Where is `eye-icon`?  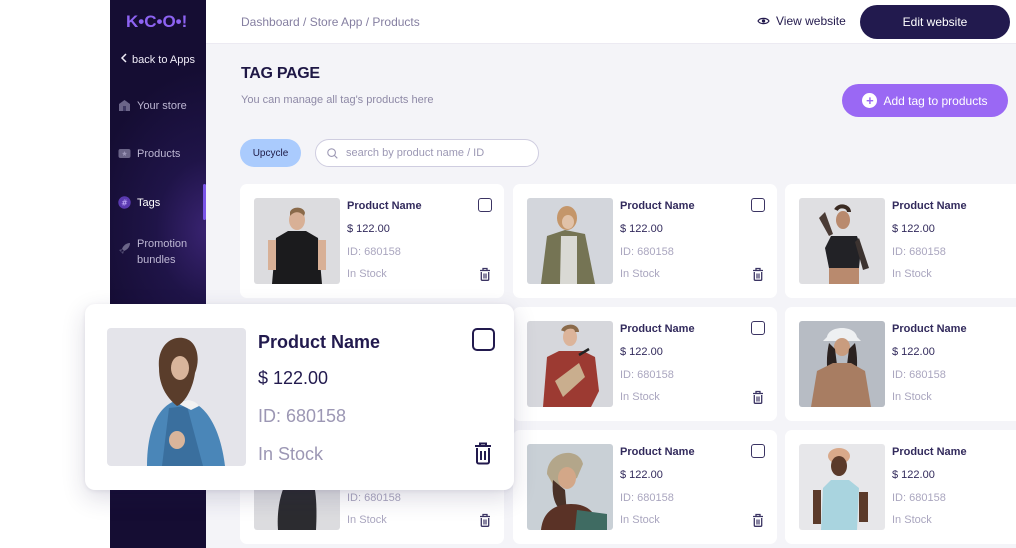 eye-icon is located at coordinates (763, 21).